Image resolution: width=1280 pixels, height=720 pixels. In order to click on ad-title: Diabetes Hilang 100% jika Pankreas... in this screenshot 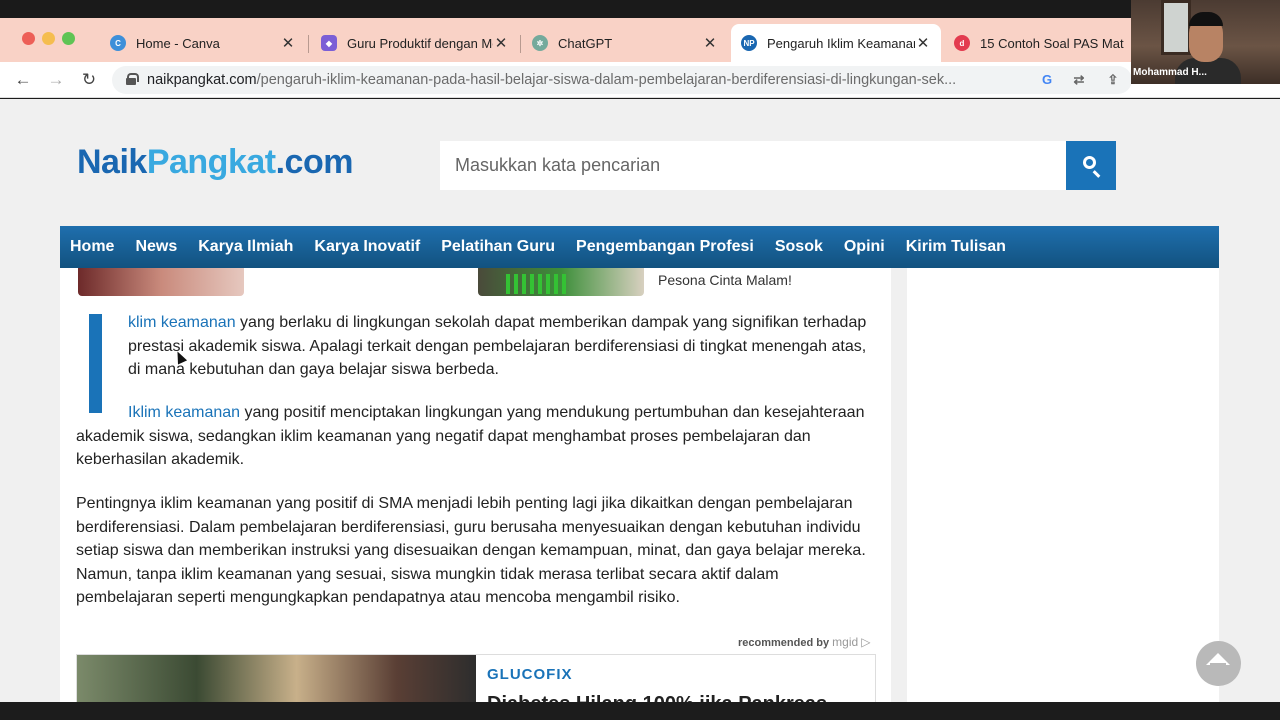, I will do `click(665, 697)`.